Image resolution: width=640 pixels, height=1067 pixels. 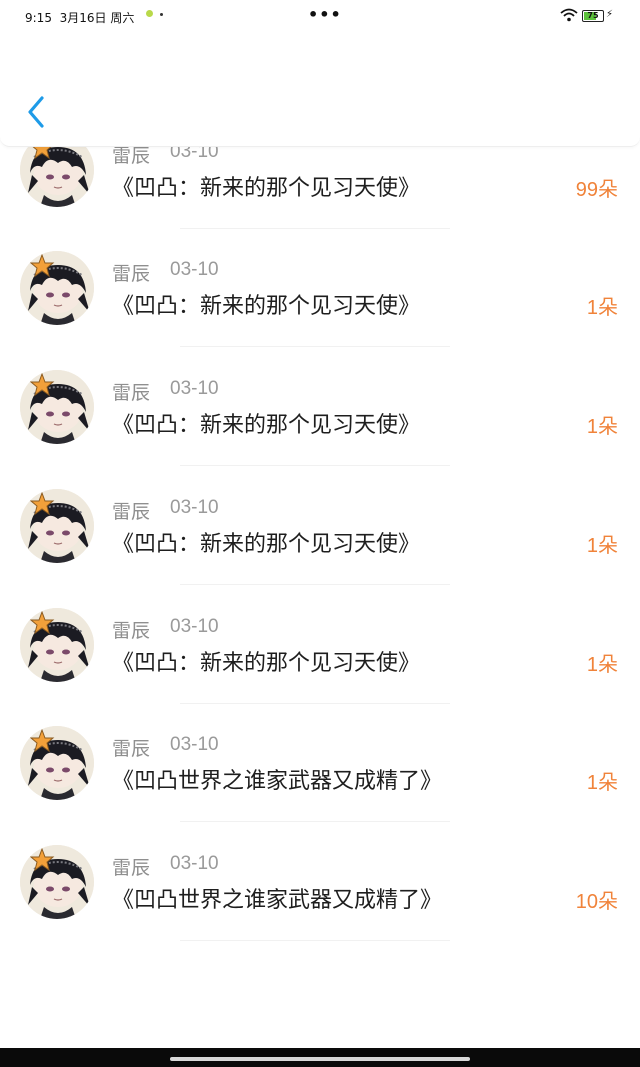 I want to click on back-button, so click(x=37, y=112).